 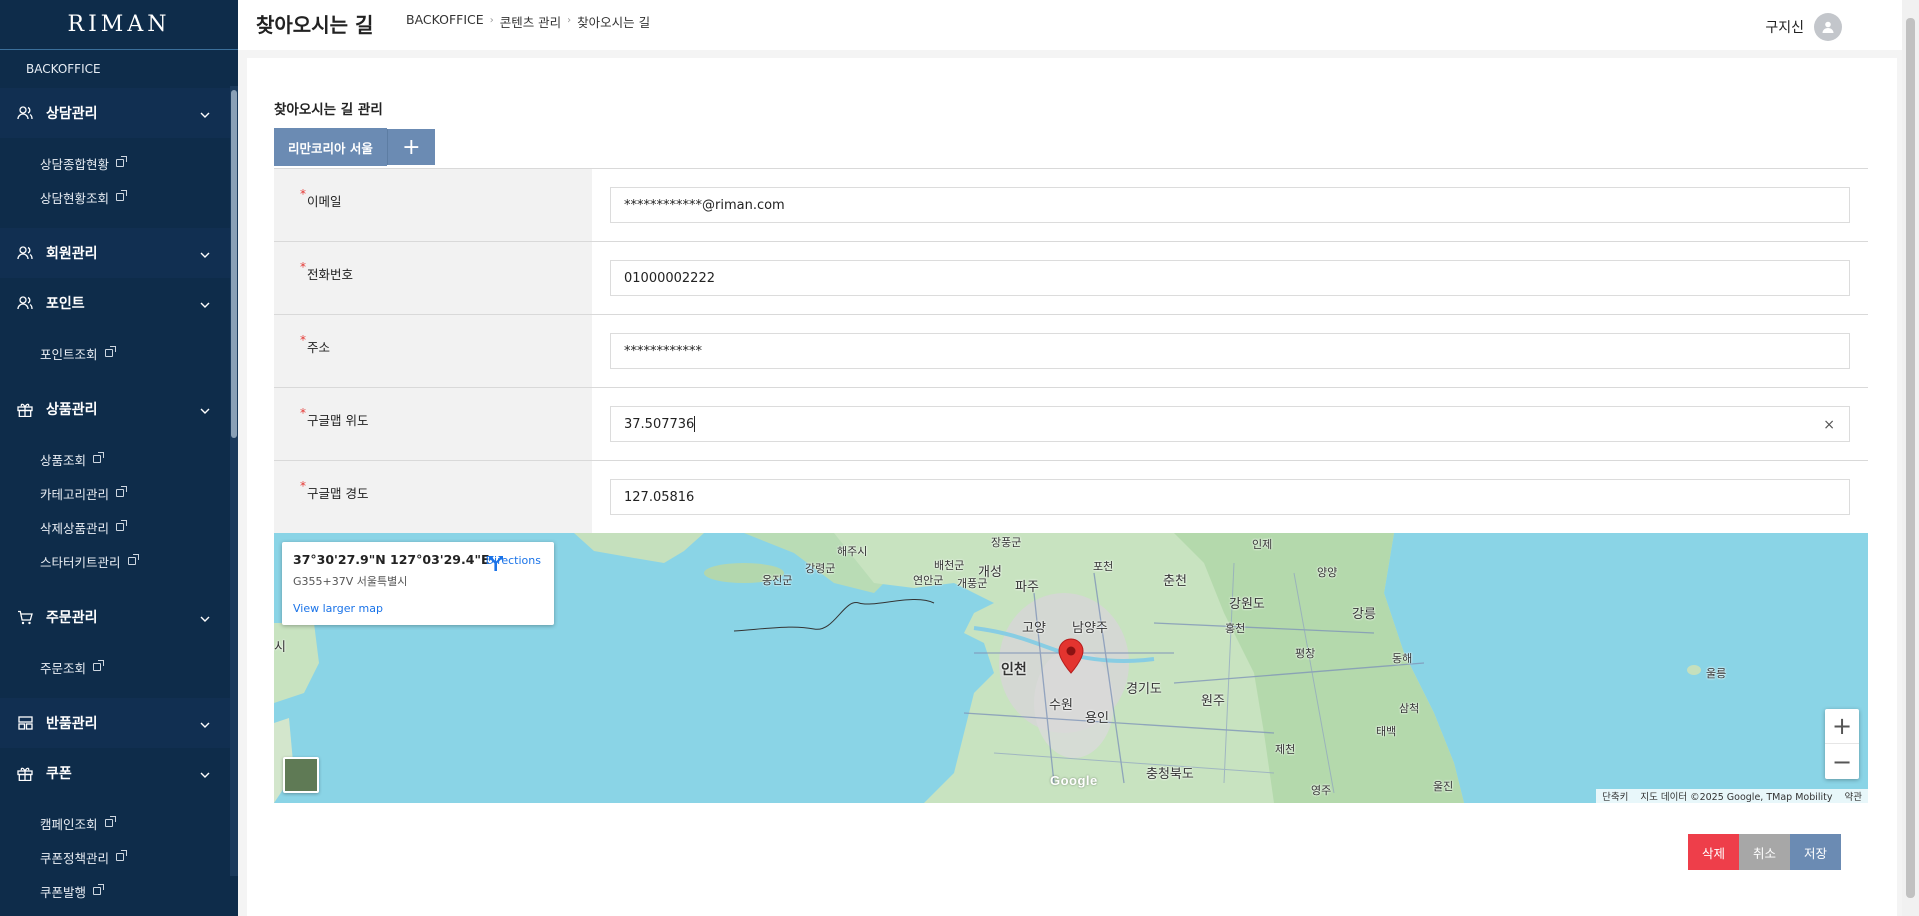 What do you see at coordinates (495, 563) in the screenshot?
I see `directions-icon` at bounding box center [495, 563].